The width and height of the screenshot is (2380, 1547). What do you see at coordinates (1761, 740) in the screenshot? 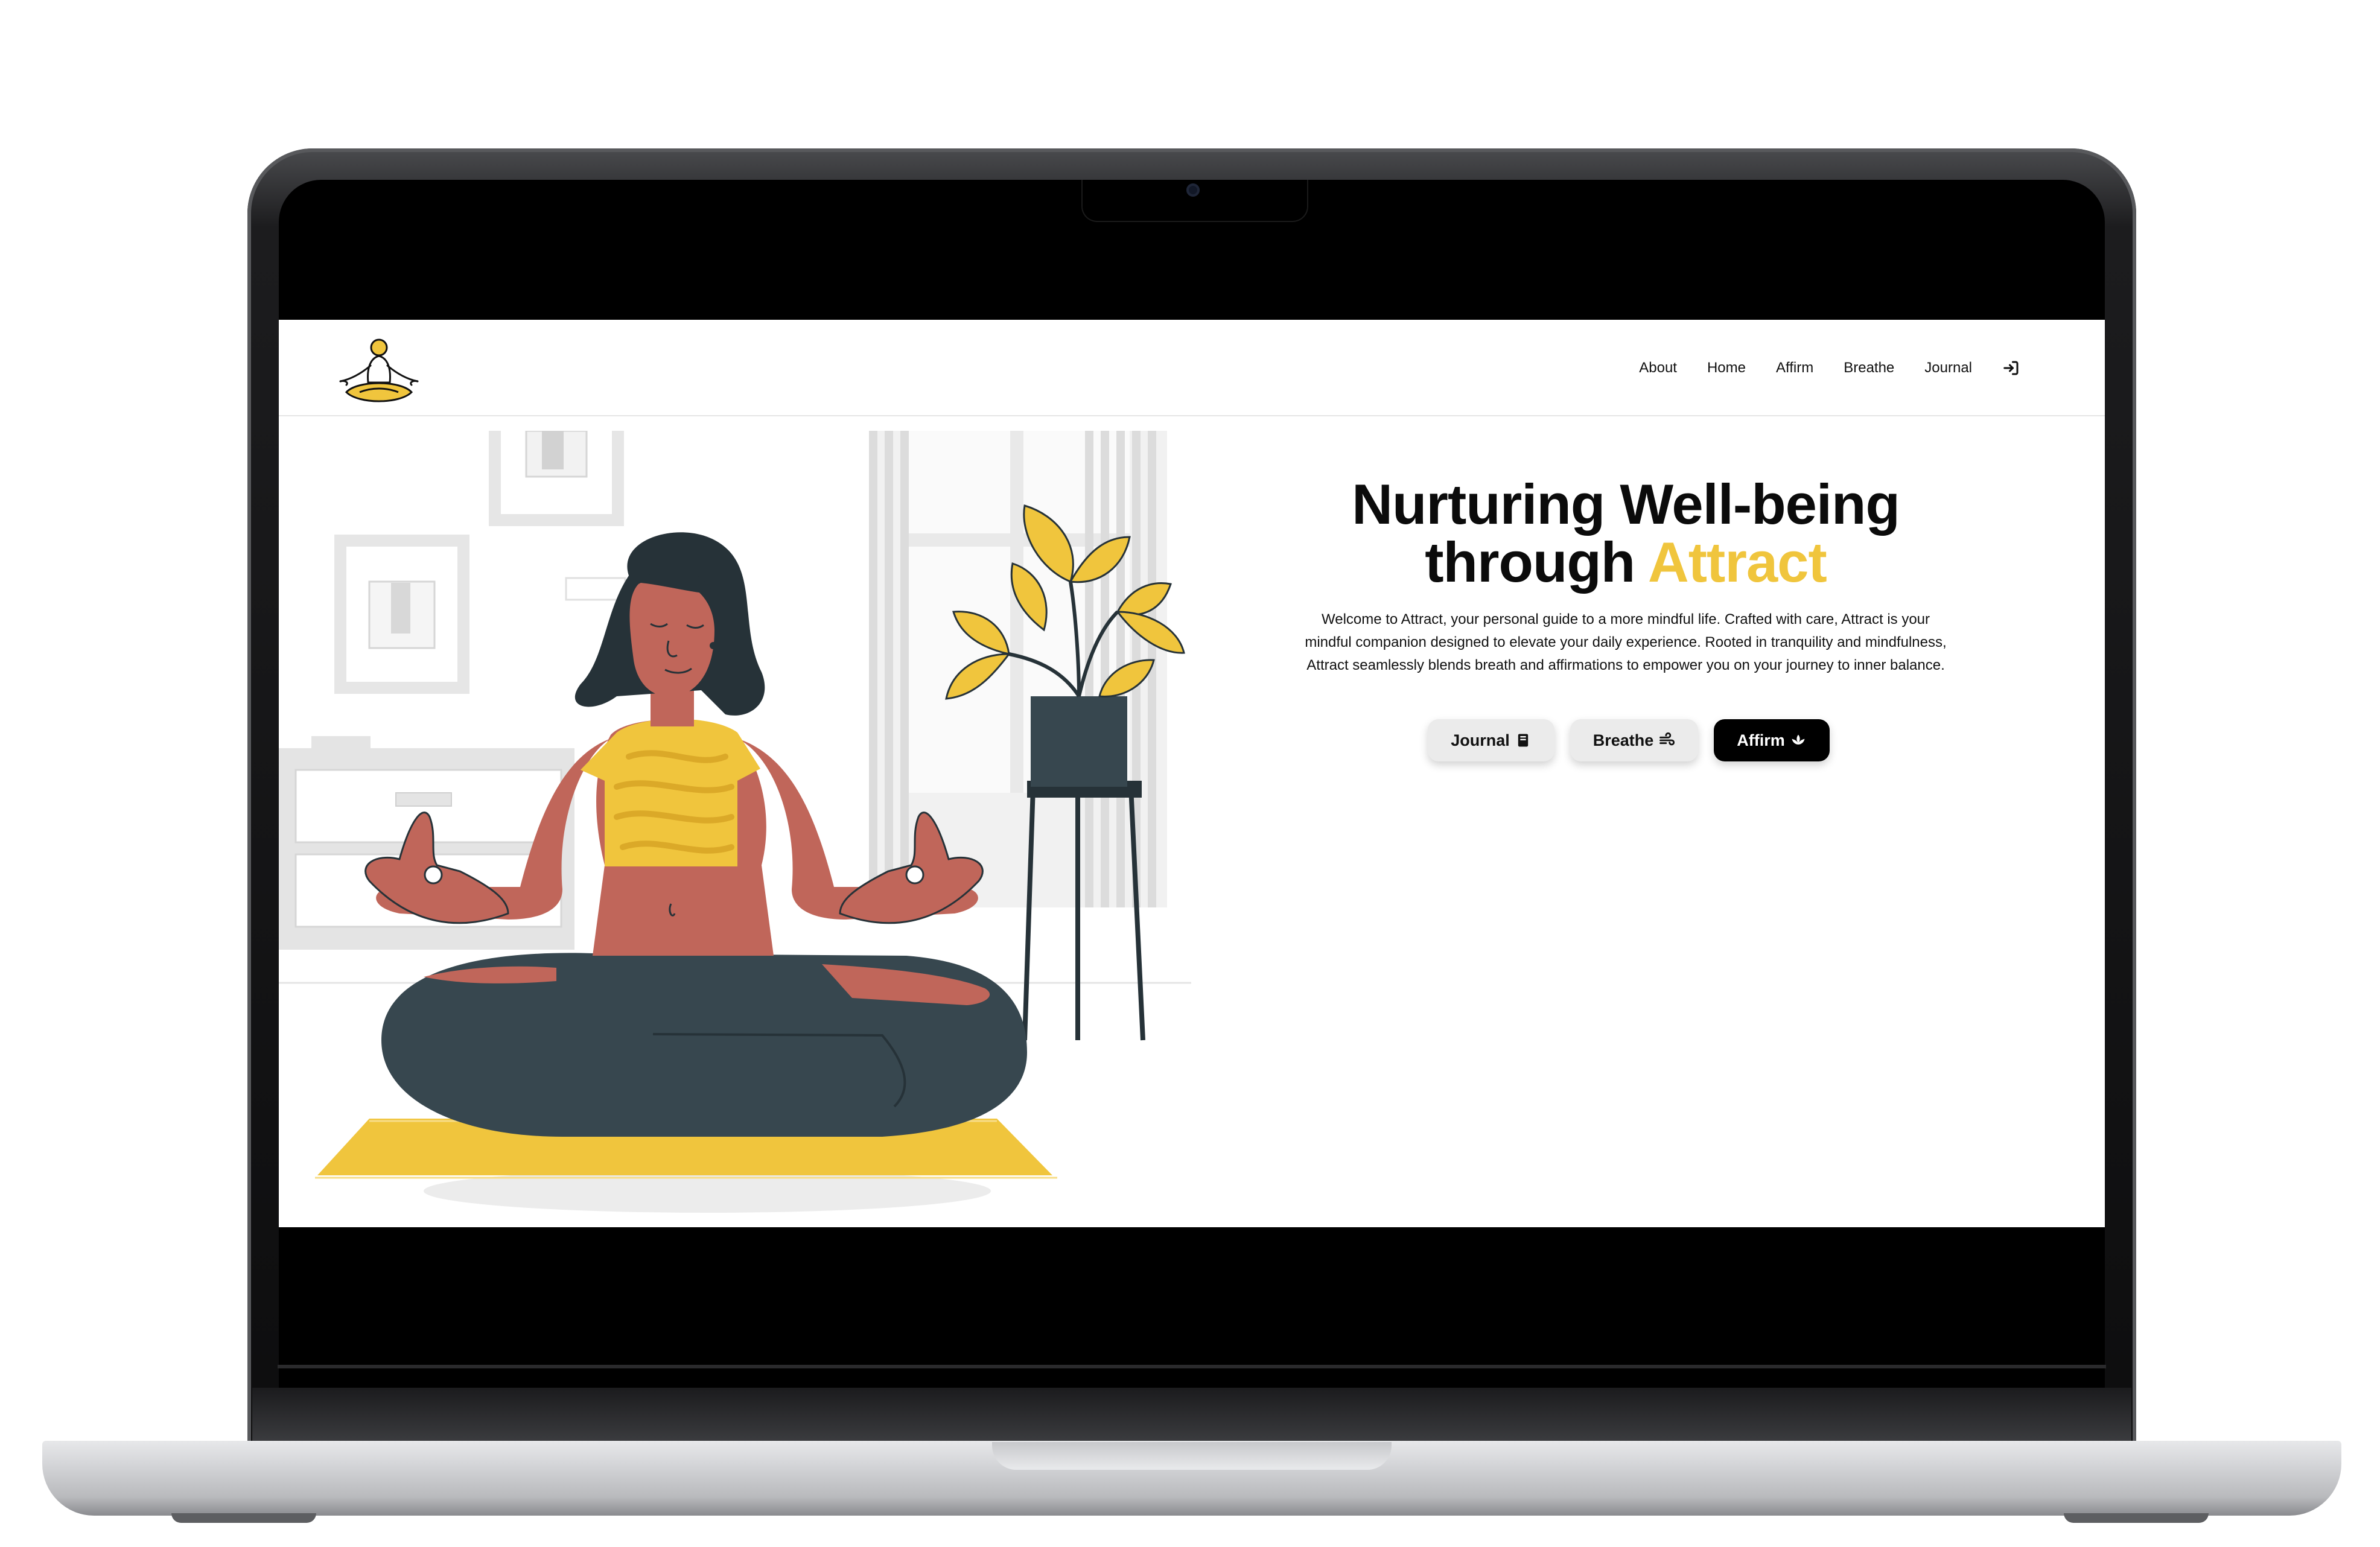
I see `affirm-button-label: Affirm` at bounding box center [1761, 740].